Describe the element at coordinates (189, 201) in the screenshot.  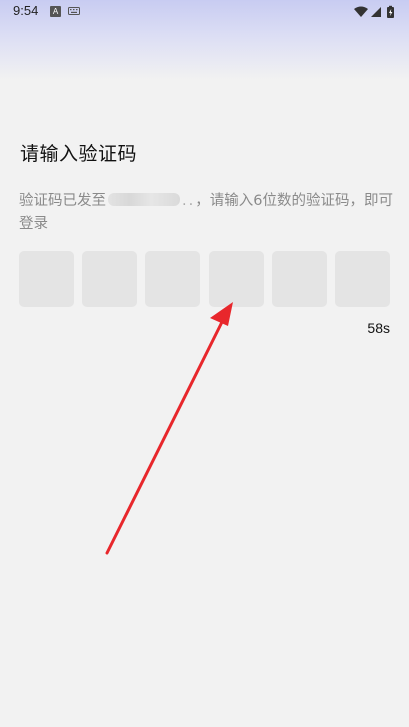
I see `masked-dots: ..` at that location.